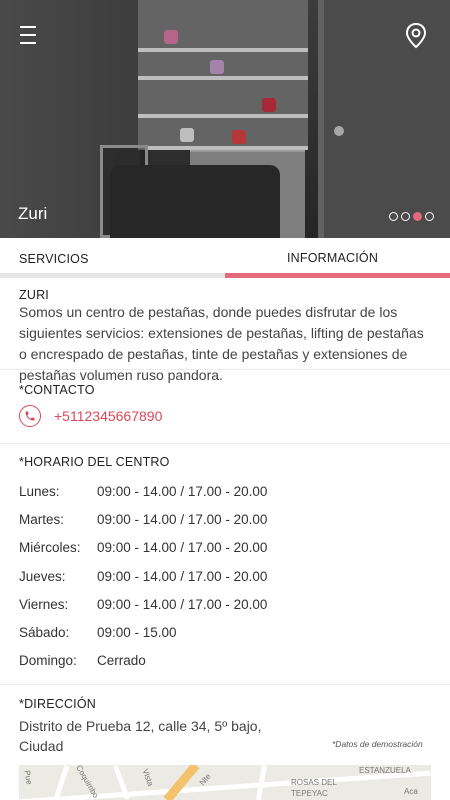  I want to click on phone-icon, so click(30, 416).